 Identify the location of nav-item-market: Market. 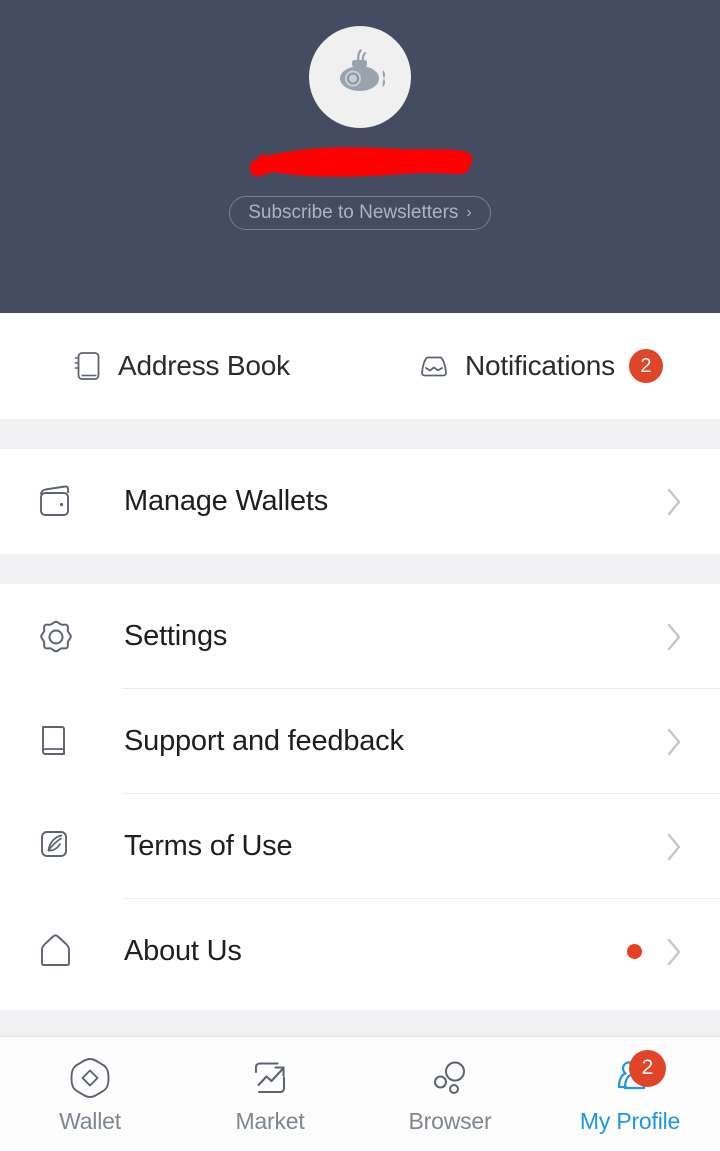
(270, 1094).